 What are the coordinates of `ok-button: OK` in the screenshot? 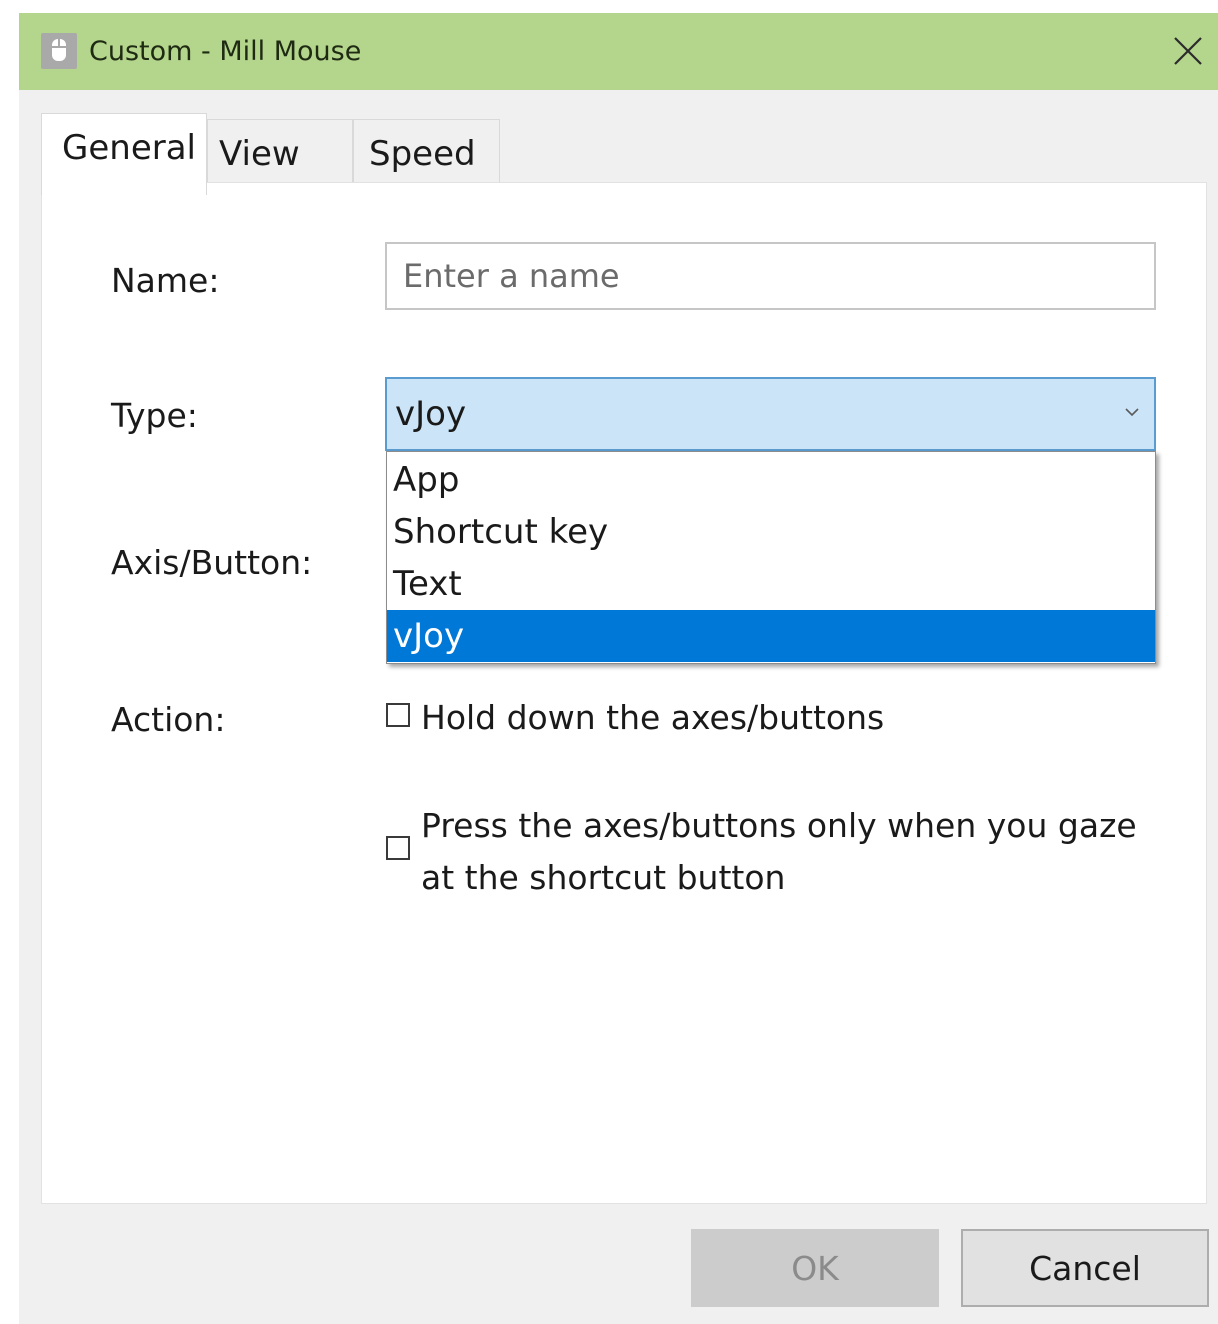 It's located at (815, 1268).